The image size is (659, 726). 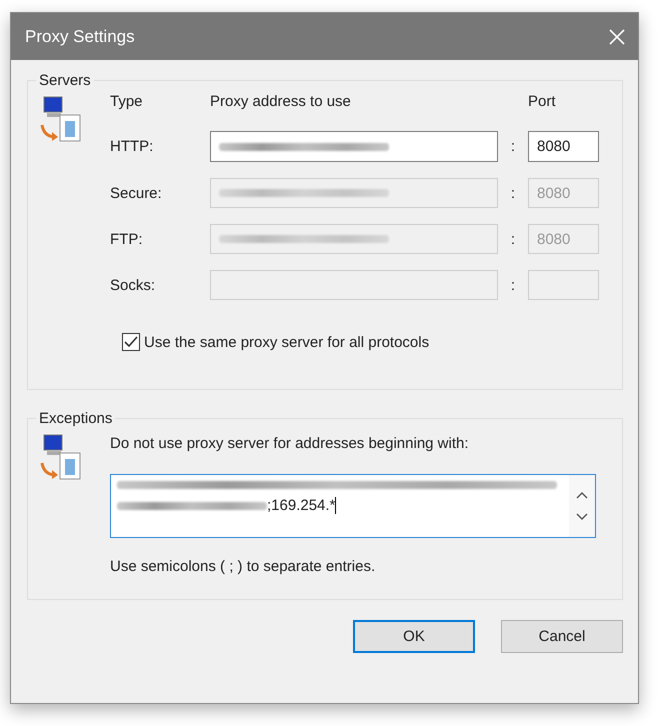 What do you see at coordinates (127, 102) in the screenshot?
I see `column-header: Type` at bounding box center [127, 102].